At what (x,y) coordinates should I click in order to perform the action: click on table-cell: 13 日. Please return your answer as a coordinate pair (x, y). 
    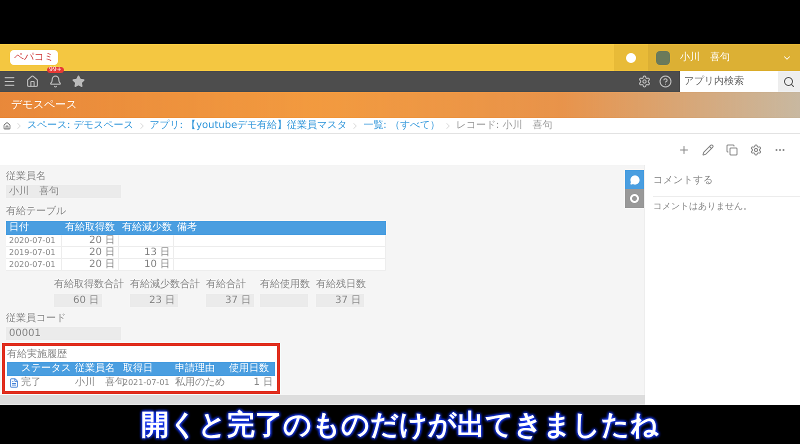
    Looking at the image, I should click on (146, 252).